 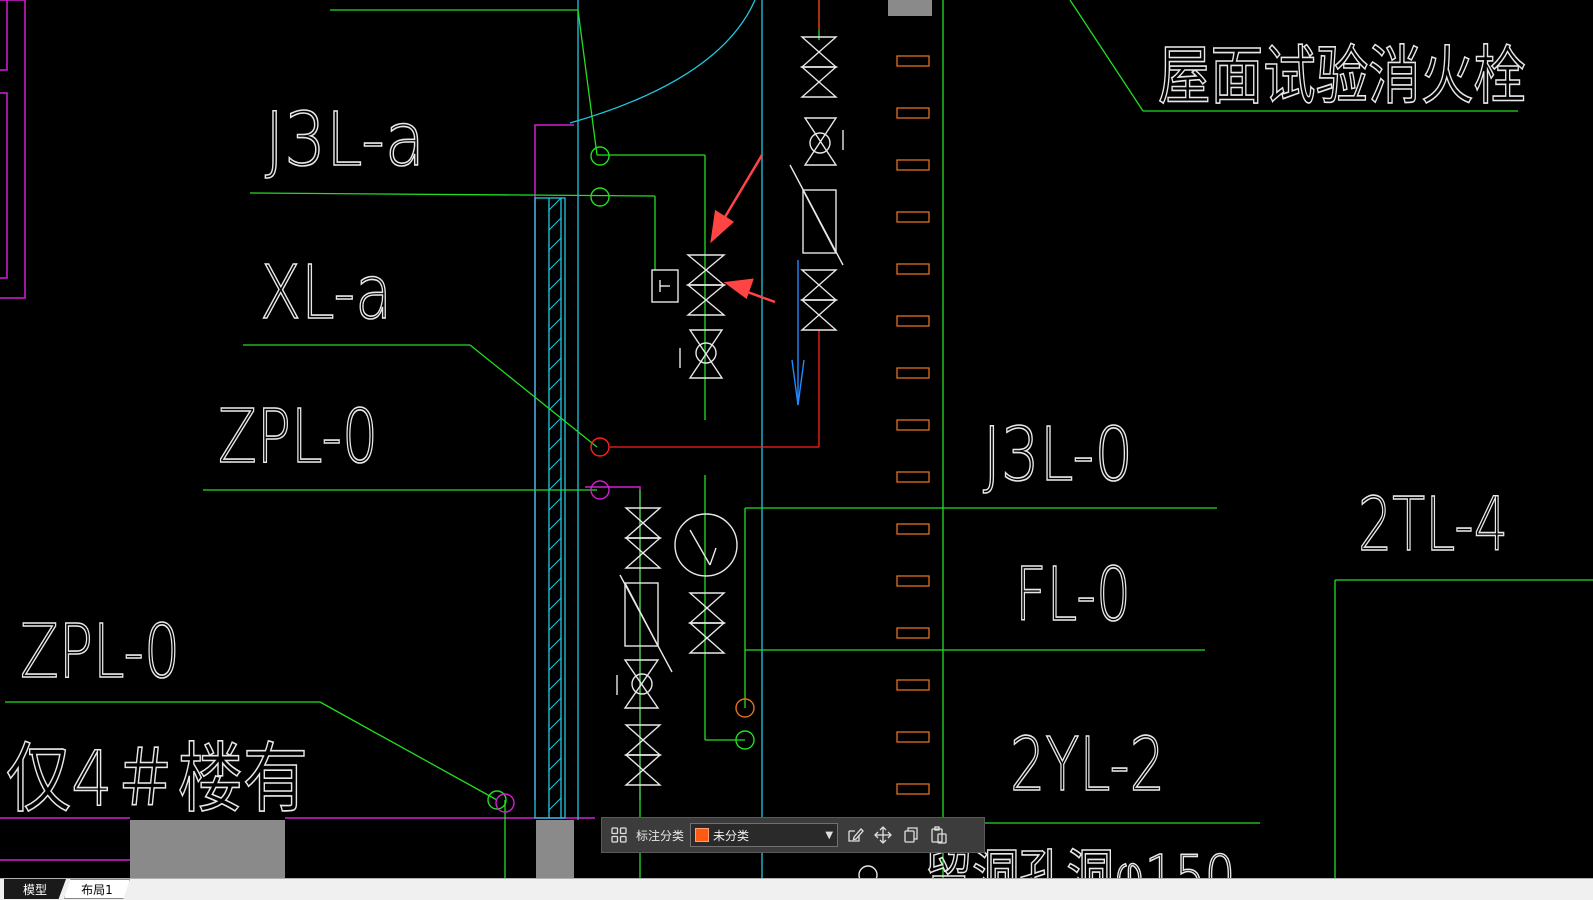 I want to click on label-roof-test-hydrant: 屋面试验消火栓, so click(x=1342, y=77).